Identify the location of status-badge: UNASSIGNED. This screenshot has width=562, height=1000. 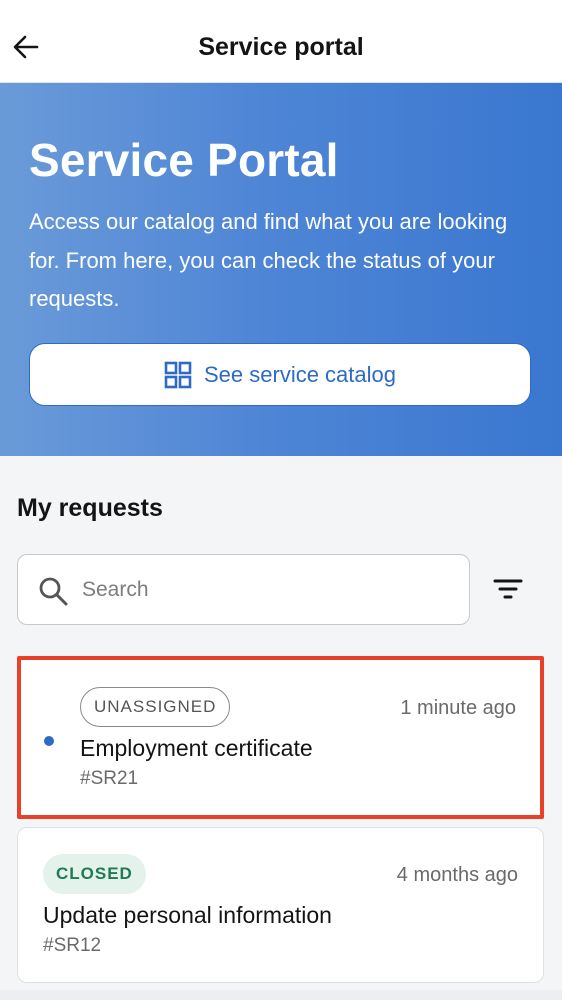
(155, 707).